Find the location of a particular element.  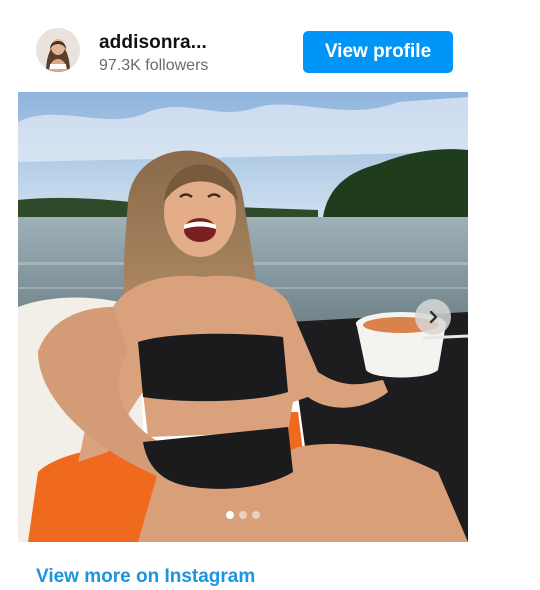

chevron-right-icon is located at coordinates (433, 317).